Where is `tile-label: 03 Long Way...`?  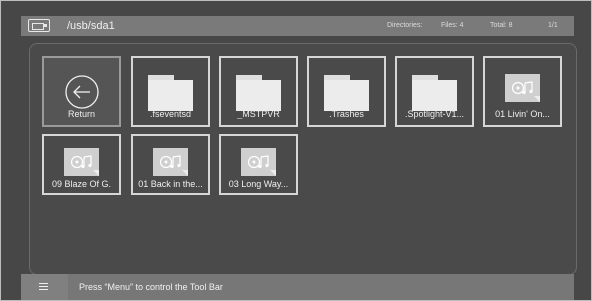 tile-label: 03 Long Way... is located at coordinates (258, 184).